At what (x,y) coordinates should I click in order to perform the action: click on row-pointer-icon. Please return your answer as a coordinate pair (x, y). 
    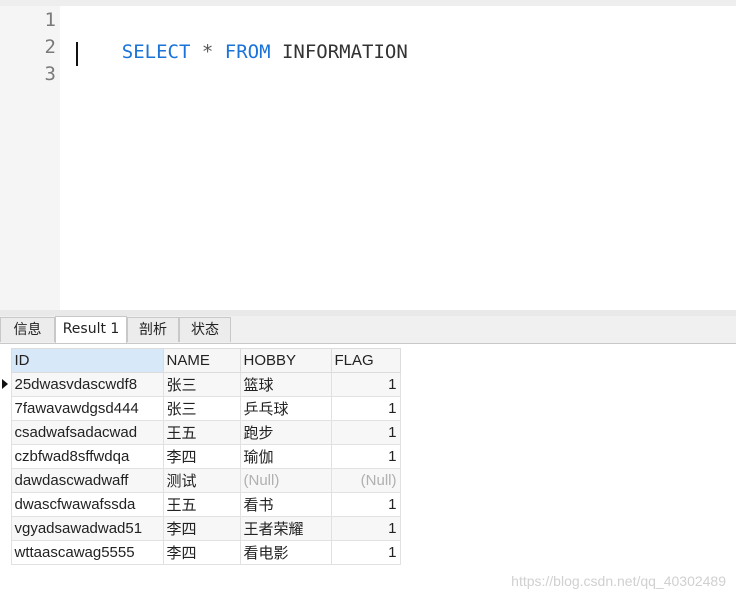
    Looking at the image, I should click on (5, 384).